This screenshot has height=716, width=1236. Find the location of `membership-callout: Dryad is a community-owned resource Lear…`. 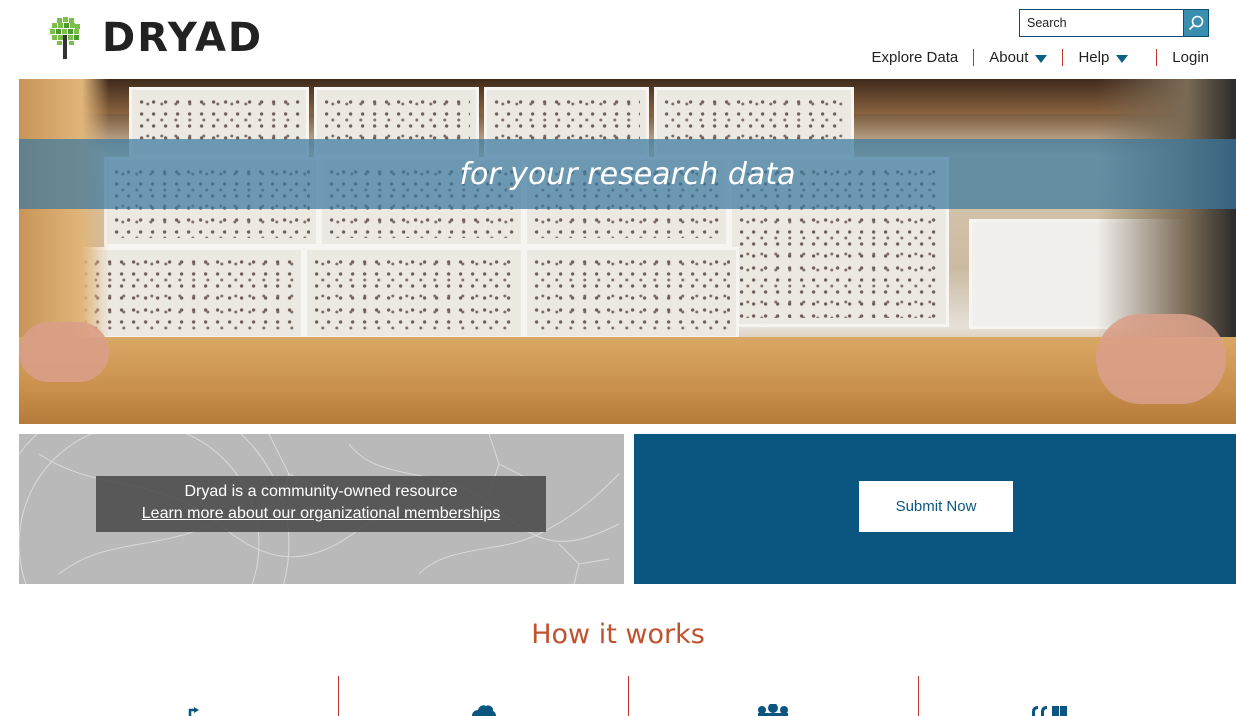

membership-callout: Dryad is a community-owned resource Lear… is located at coordinates (321, 504).